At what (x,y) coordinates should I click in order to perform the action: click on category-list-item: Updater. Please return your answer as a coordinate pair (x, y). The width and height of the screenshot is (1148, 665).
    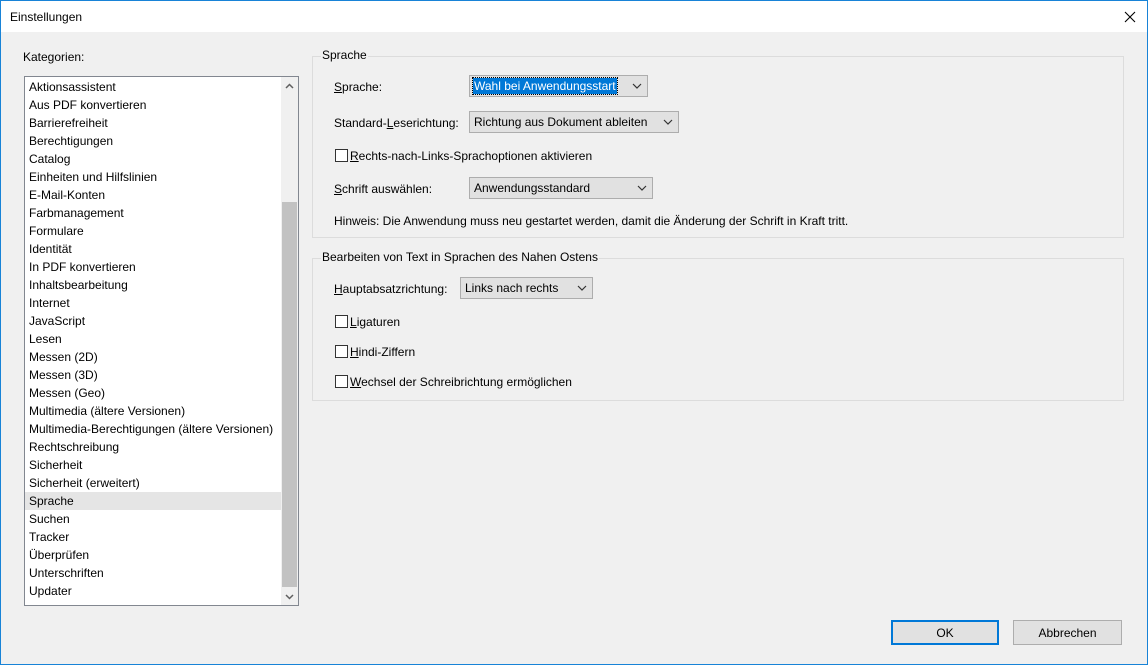
    Looking at the image, I should click on (153, 591).